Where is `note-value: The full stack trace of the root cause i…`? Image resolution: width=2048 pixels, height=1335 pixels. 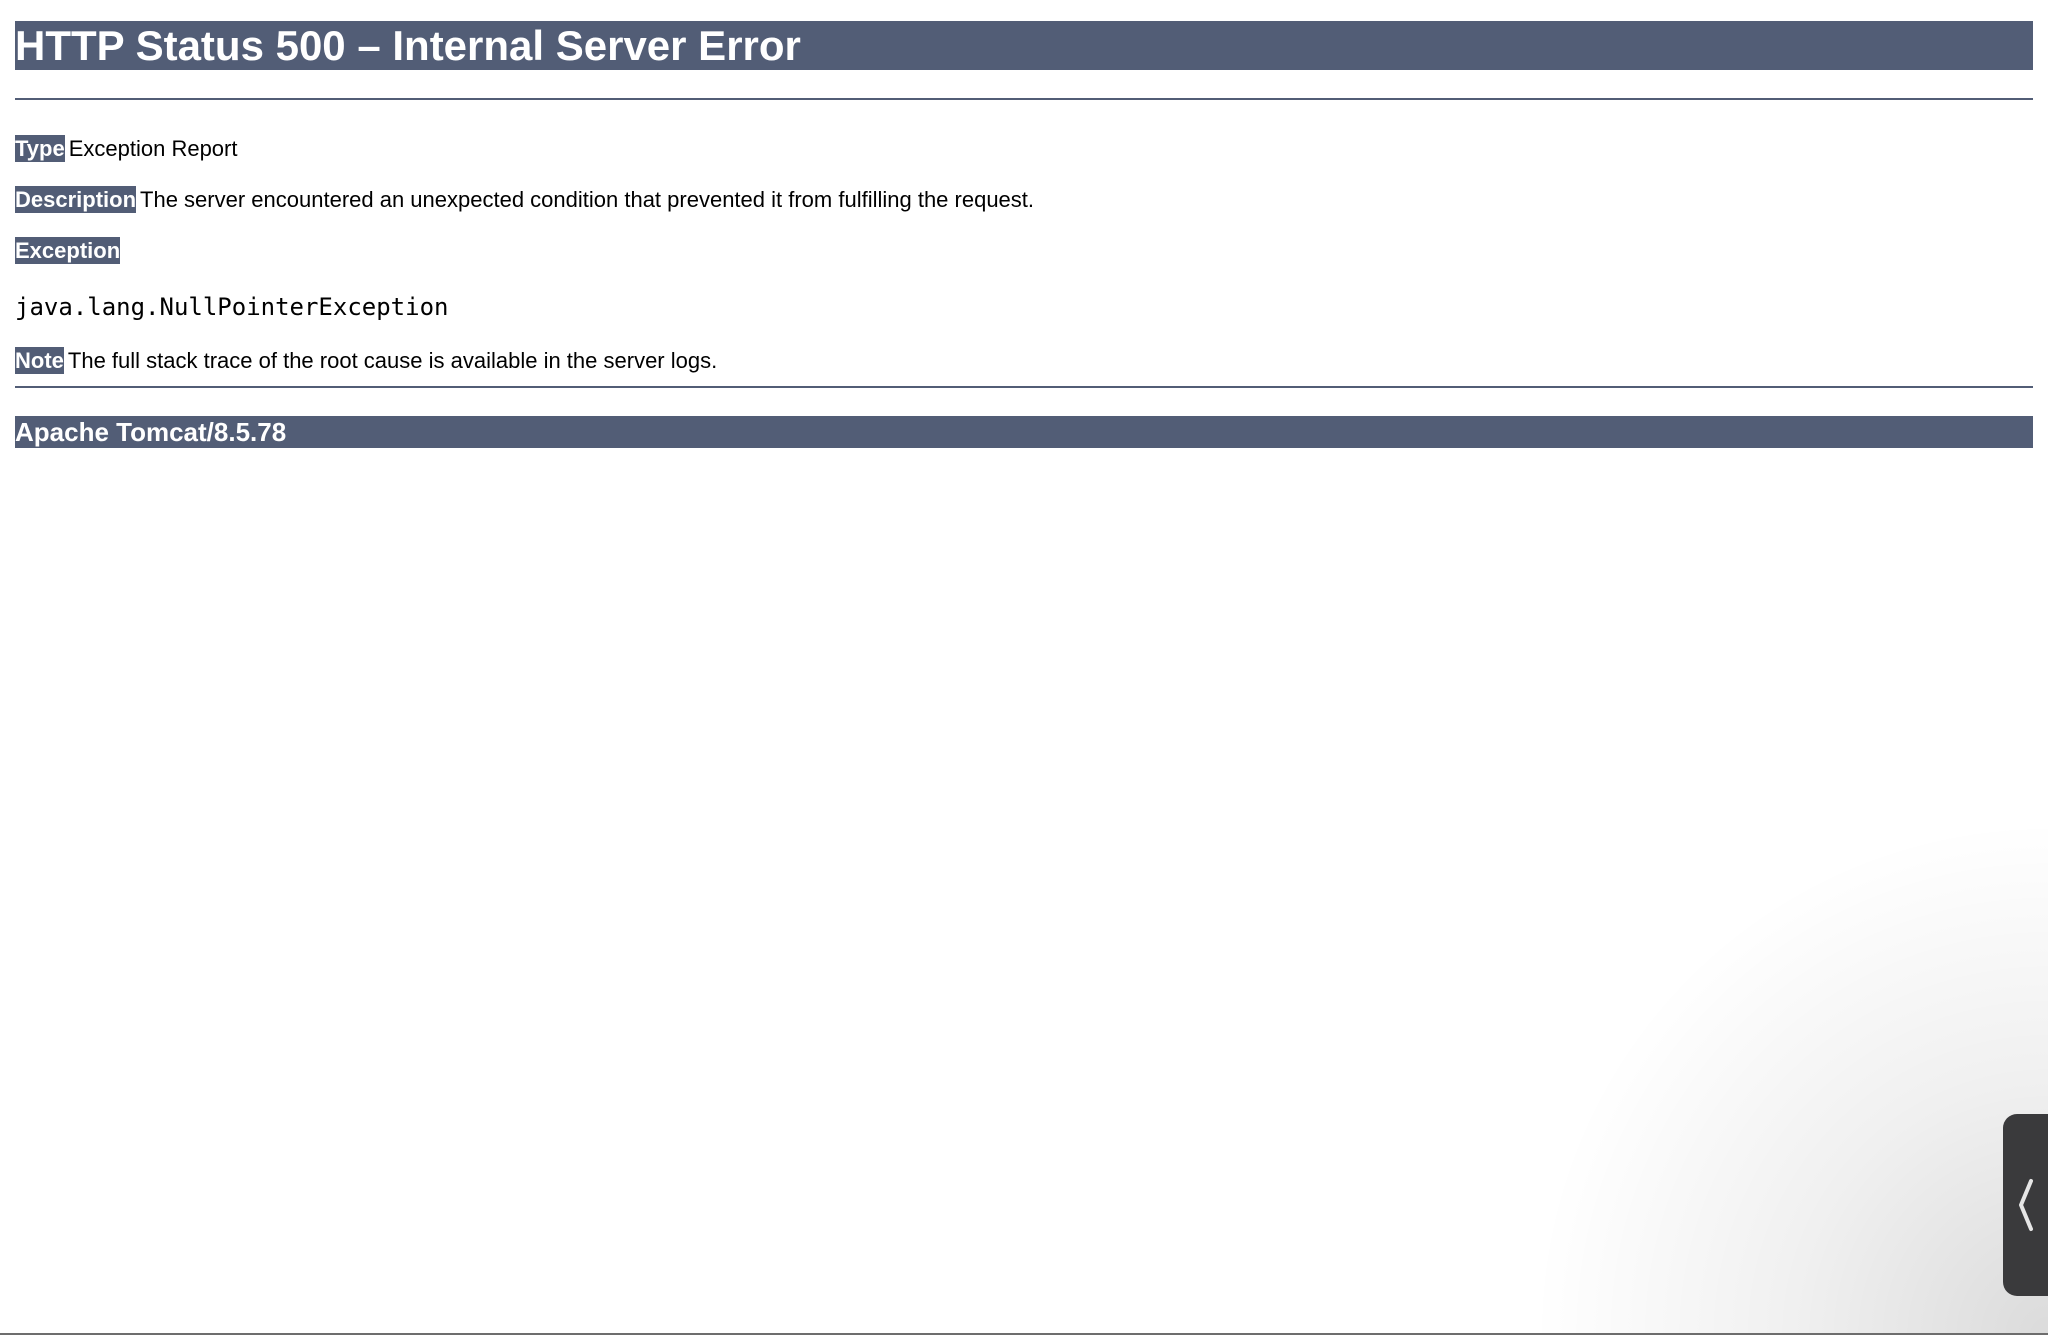
note-value: The full stack trace of the root cause i… is located at coordinates (392, 360).